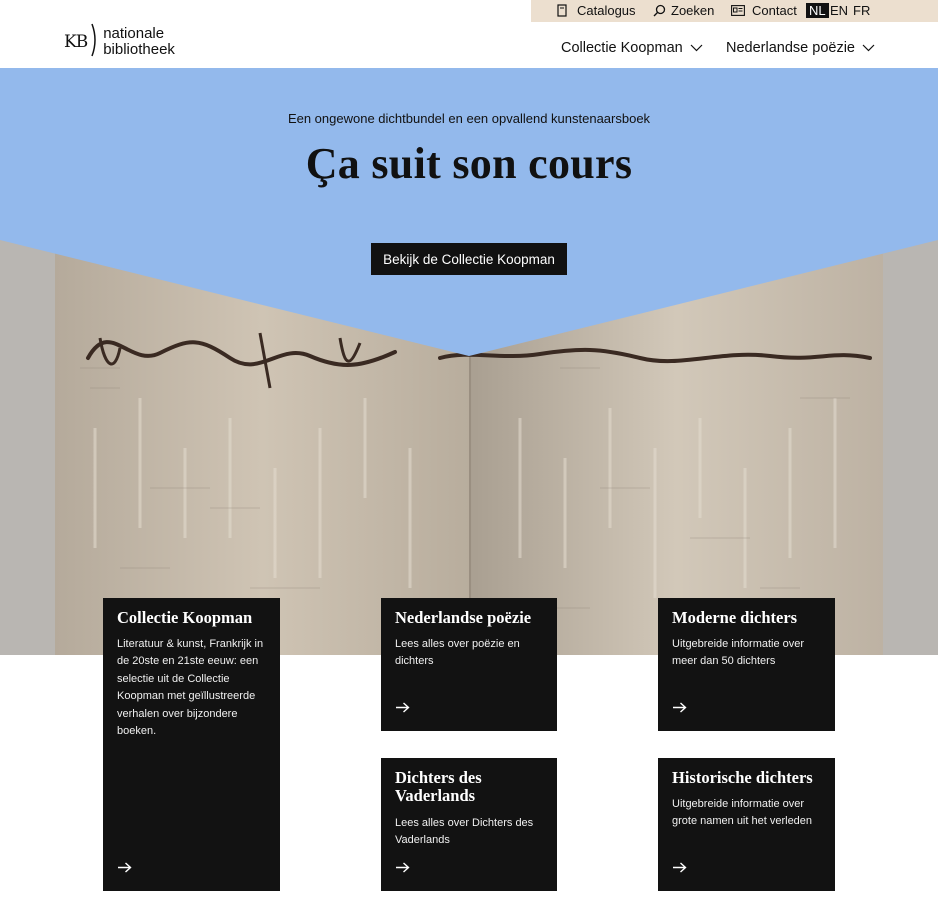 Image resolution: width=938 pixels, height=917 pixels. What do you see at coordinates (790, 48) in the screenshot?
I see `nav-label-nederlandse-poezie: Nederlandse poëzie` at bounding box center [790, 48].